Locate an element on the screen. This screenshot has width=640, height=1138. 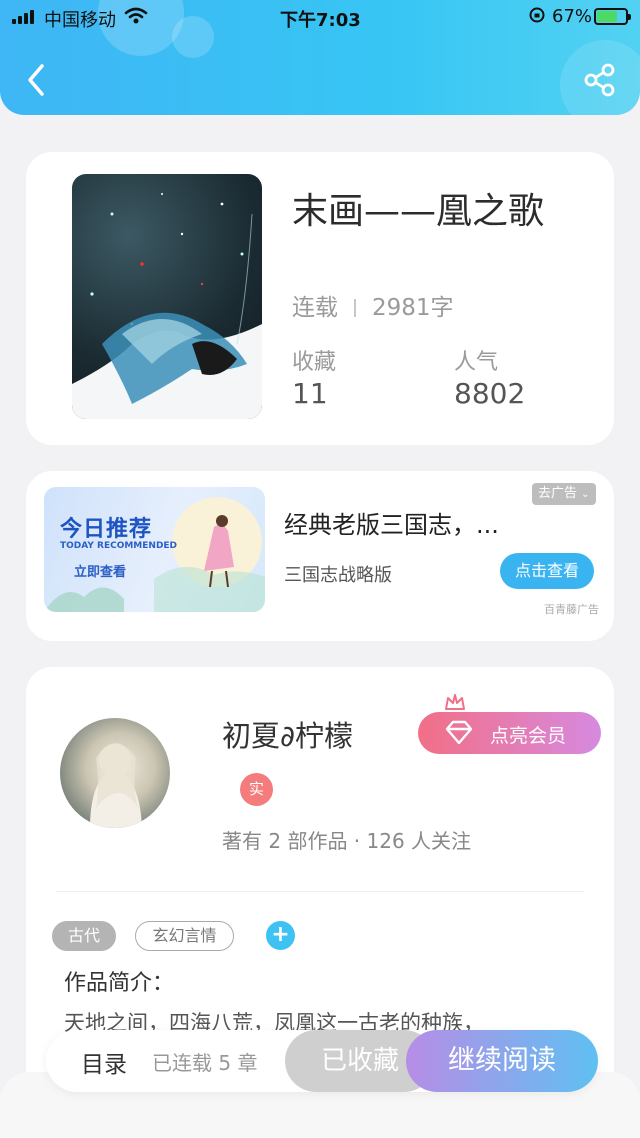
chevron-left-icon is located at coordinates (36, 80).